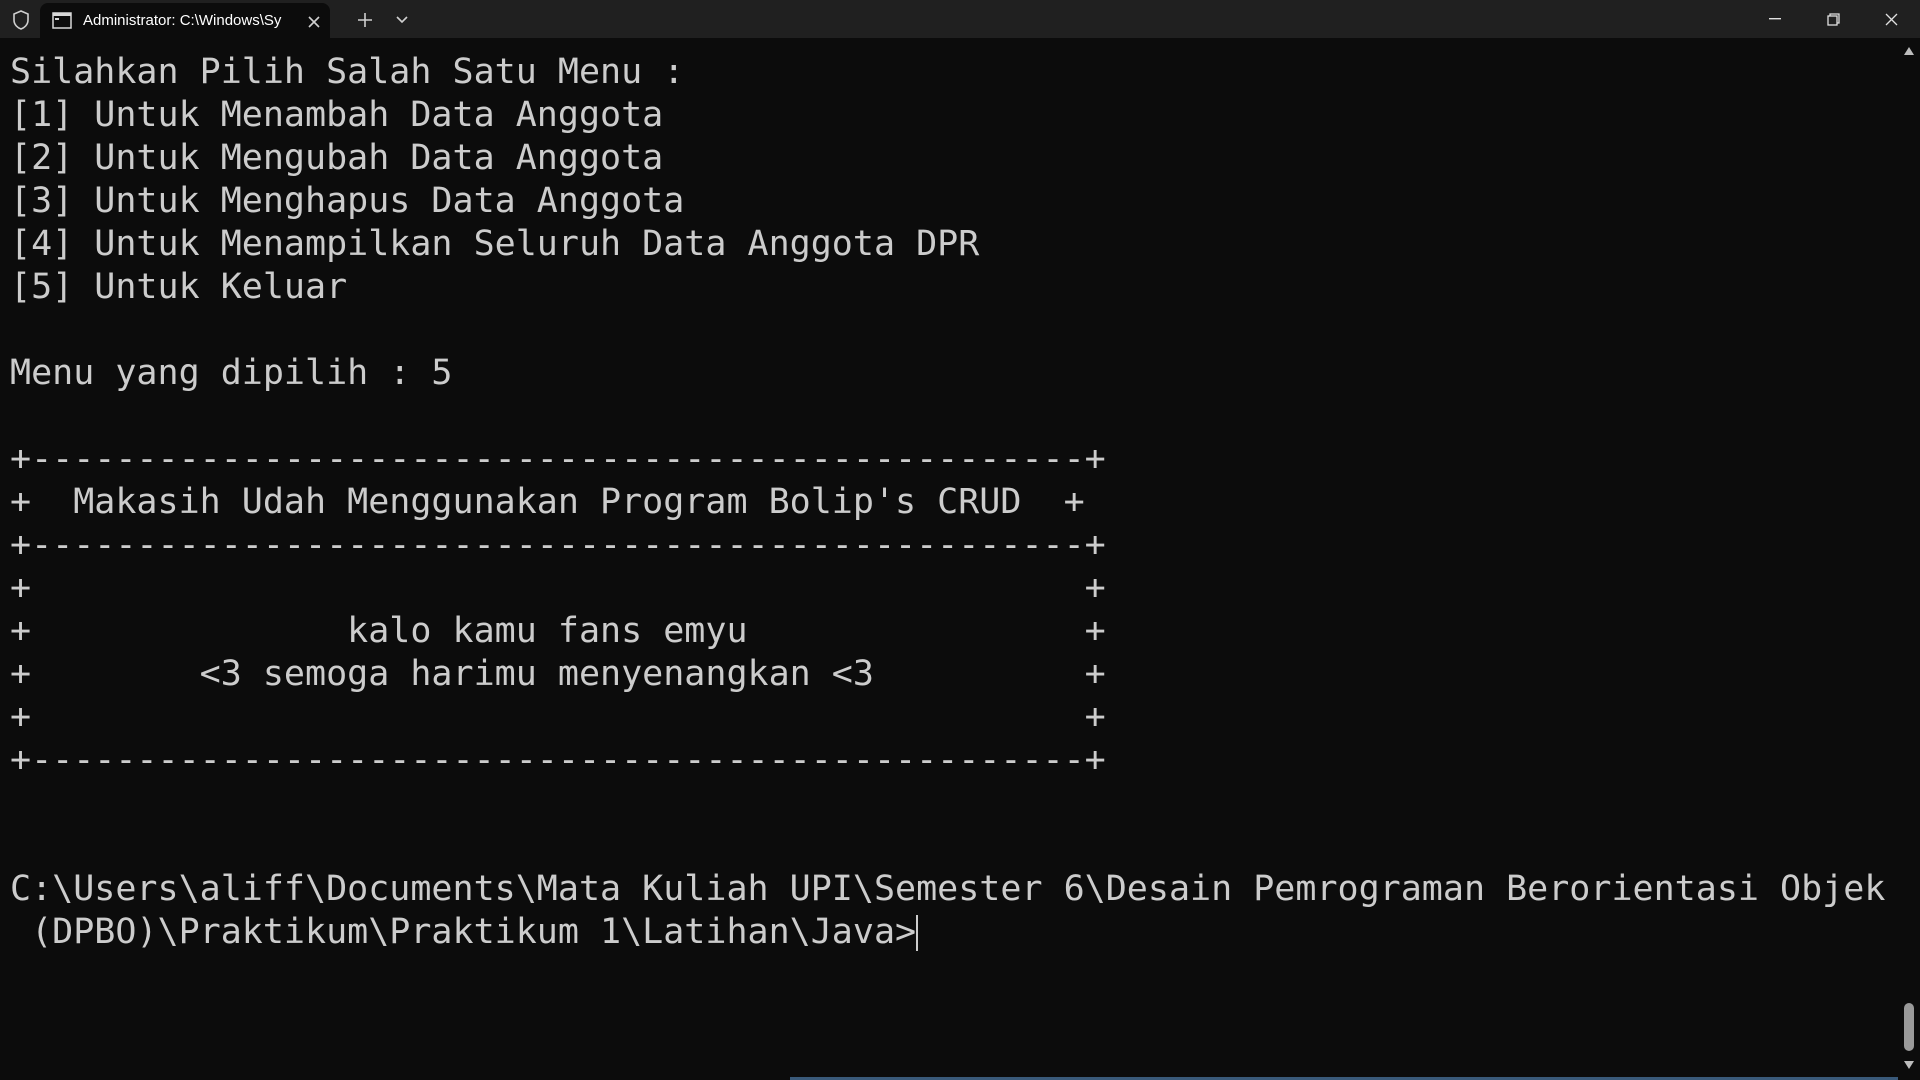 This screenshot has height=1080, width=1920. Describe the element at coordinates (402, 20) in the screenshot. I see `chevron-down-icon` at that location.